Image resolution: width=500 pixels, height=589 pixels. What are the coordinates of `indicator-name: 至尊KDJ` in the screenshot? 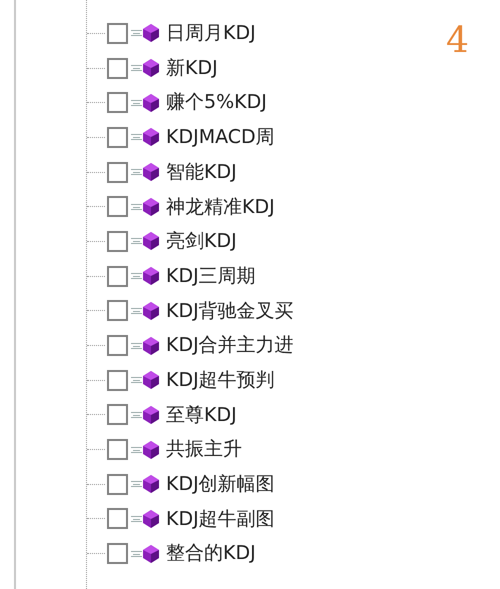 It's located at (201, 415).